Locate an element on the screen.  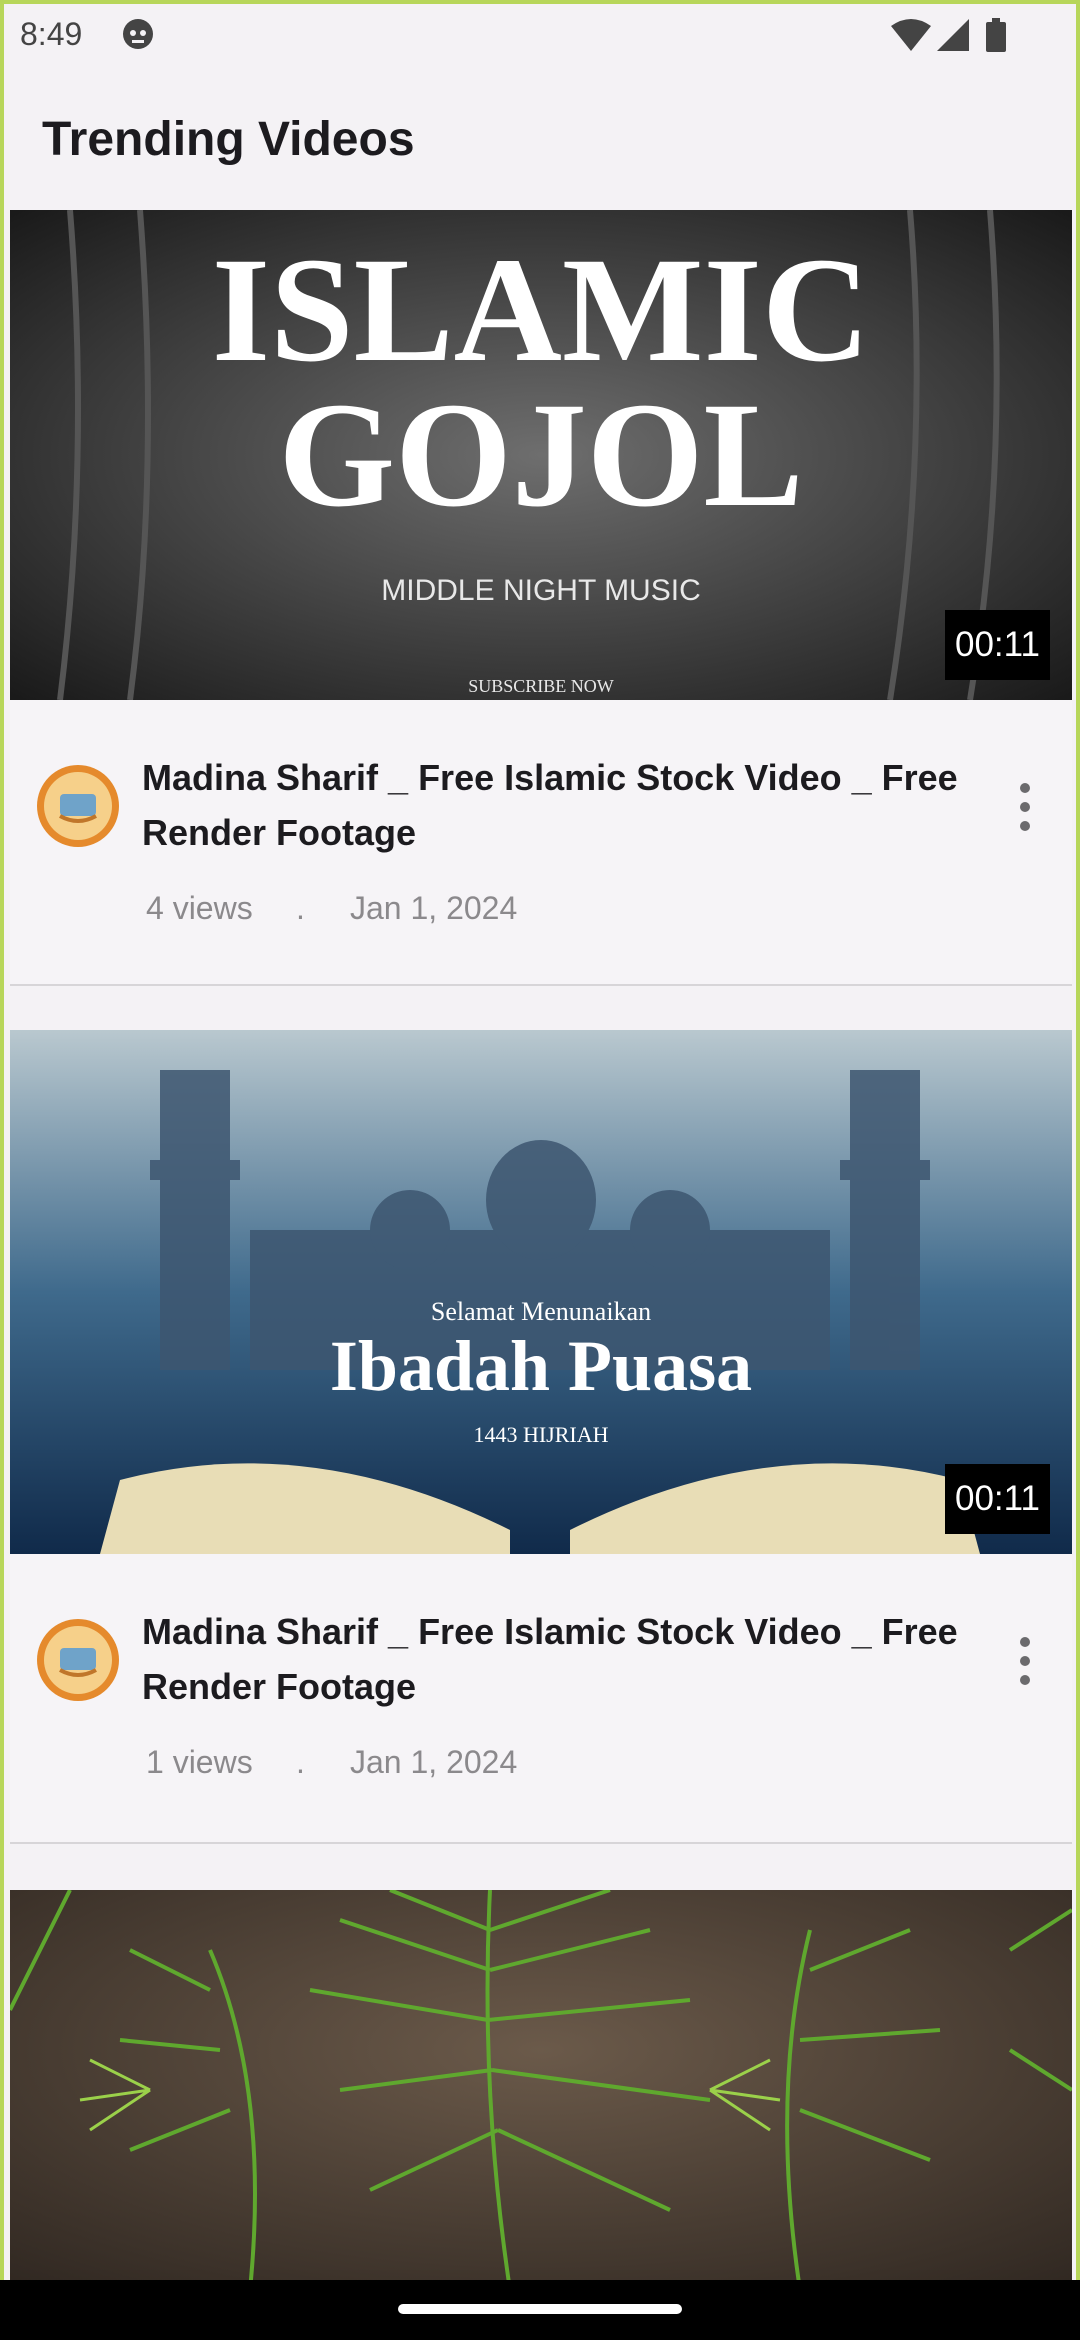
status-time: 8:49 is located at coordinates (51, 34).